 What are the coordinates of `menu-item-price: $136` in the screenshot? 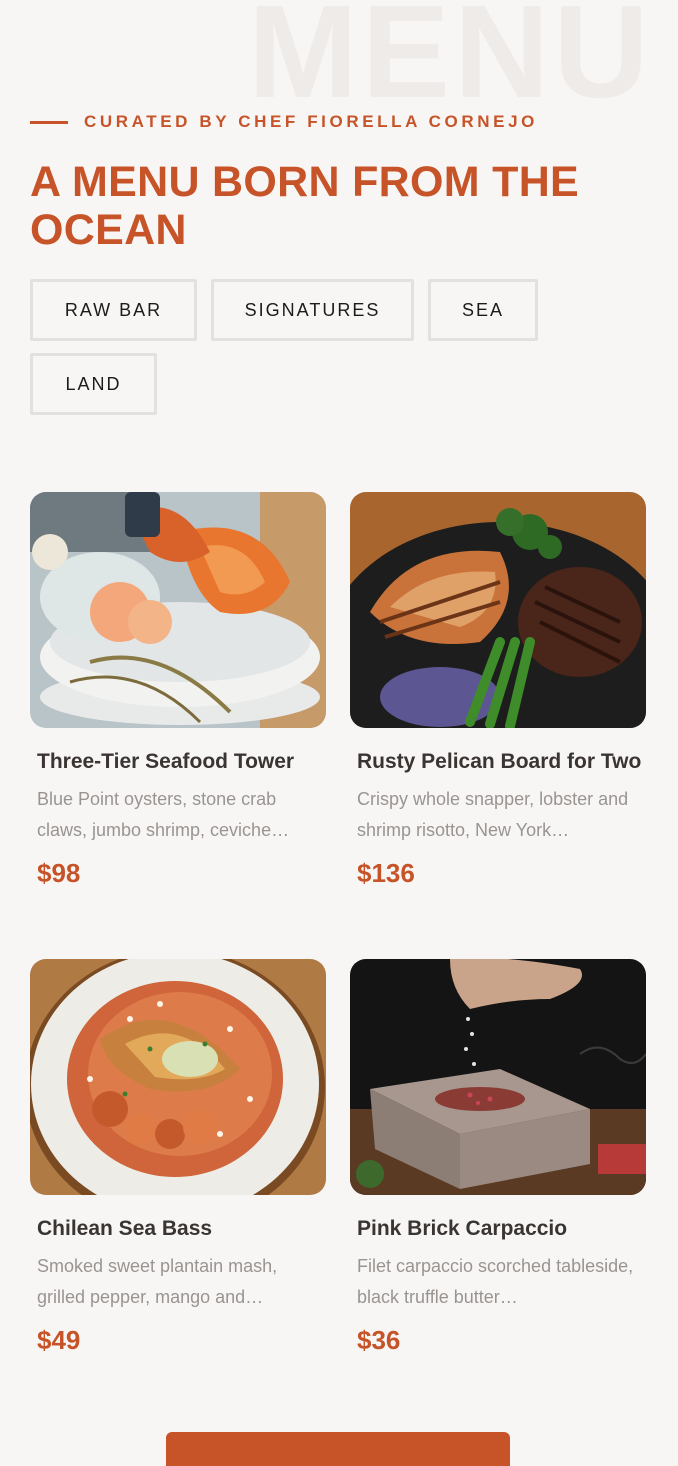 It's located at (386, 873).